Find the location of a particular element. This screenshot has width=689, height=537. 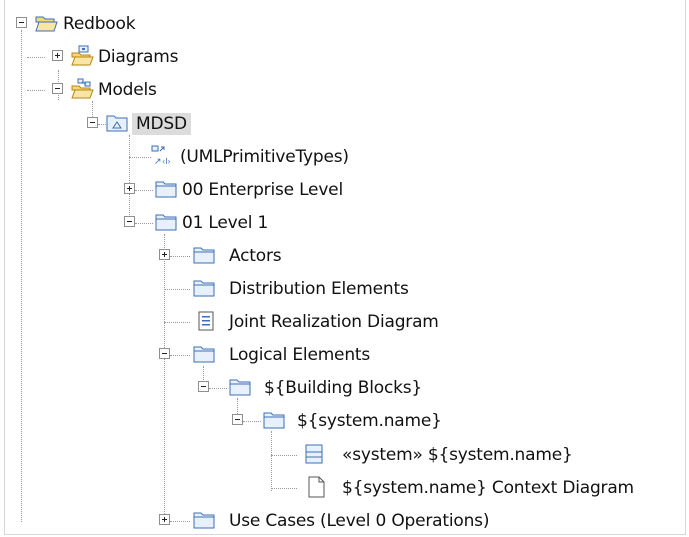

tree-node-system-class: «system» ${system.name} is located at coordinates (320, 455).